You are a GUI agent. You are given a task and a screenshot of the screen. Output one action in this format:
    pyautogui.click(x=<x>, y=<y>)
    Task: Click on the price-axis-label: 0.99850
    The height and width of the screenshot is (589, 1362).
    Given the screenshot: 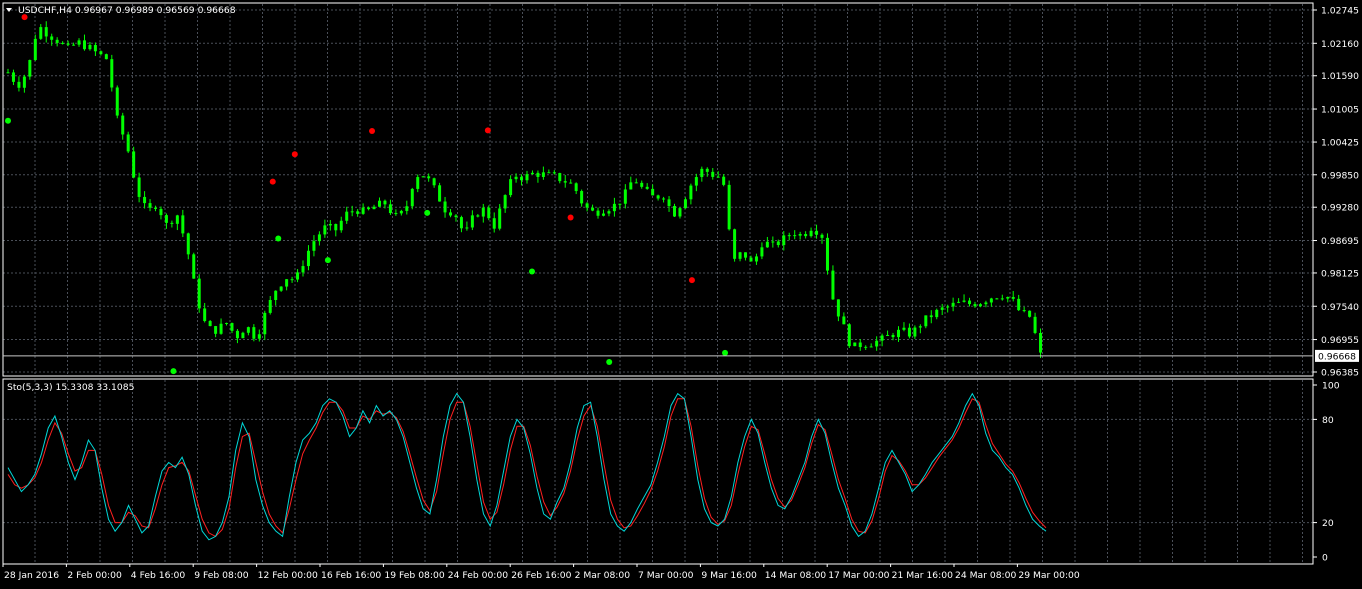 What is the action you would take?
    pyautogui.click(x=1340, y=175)
    